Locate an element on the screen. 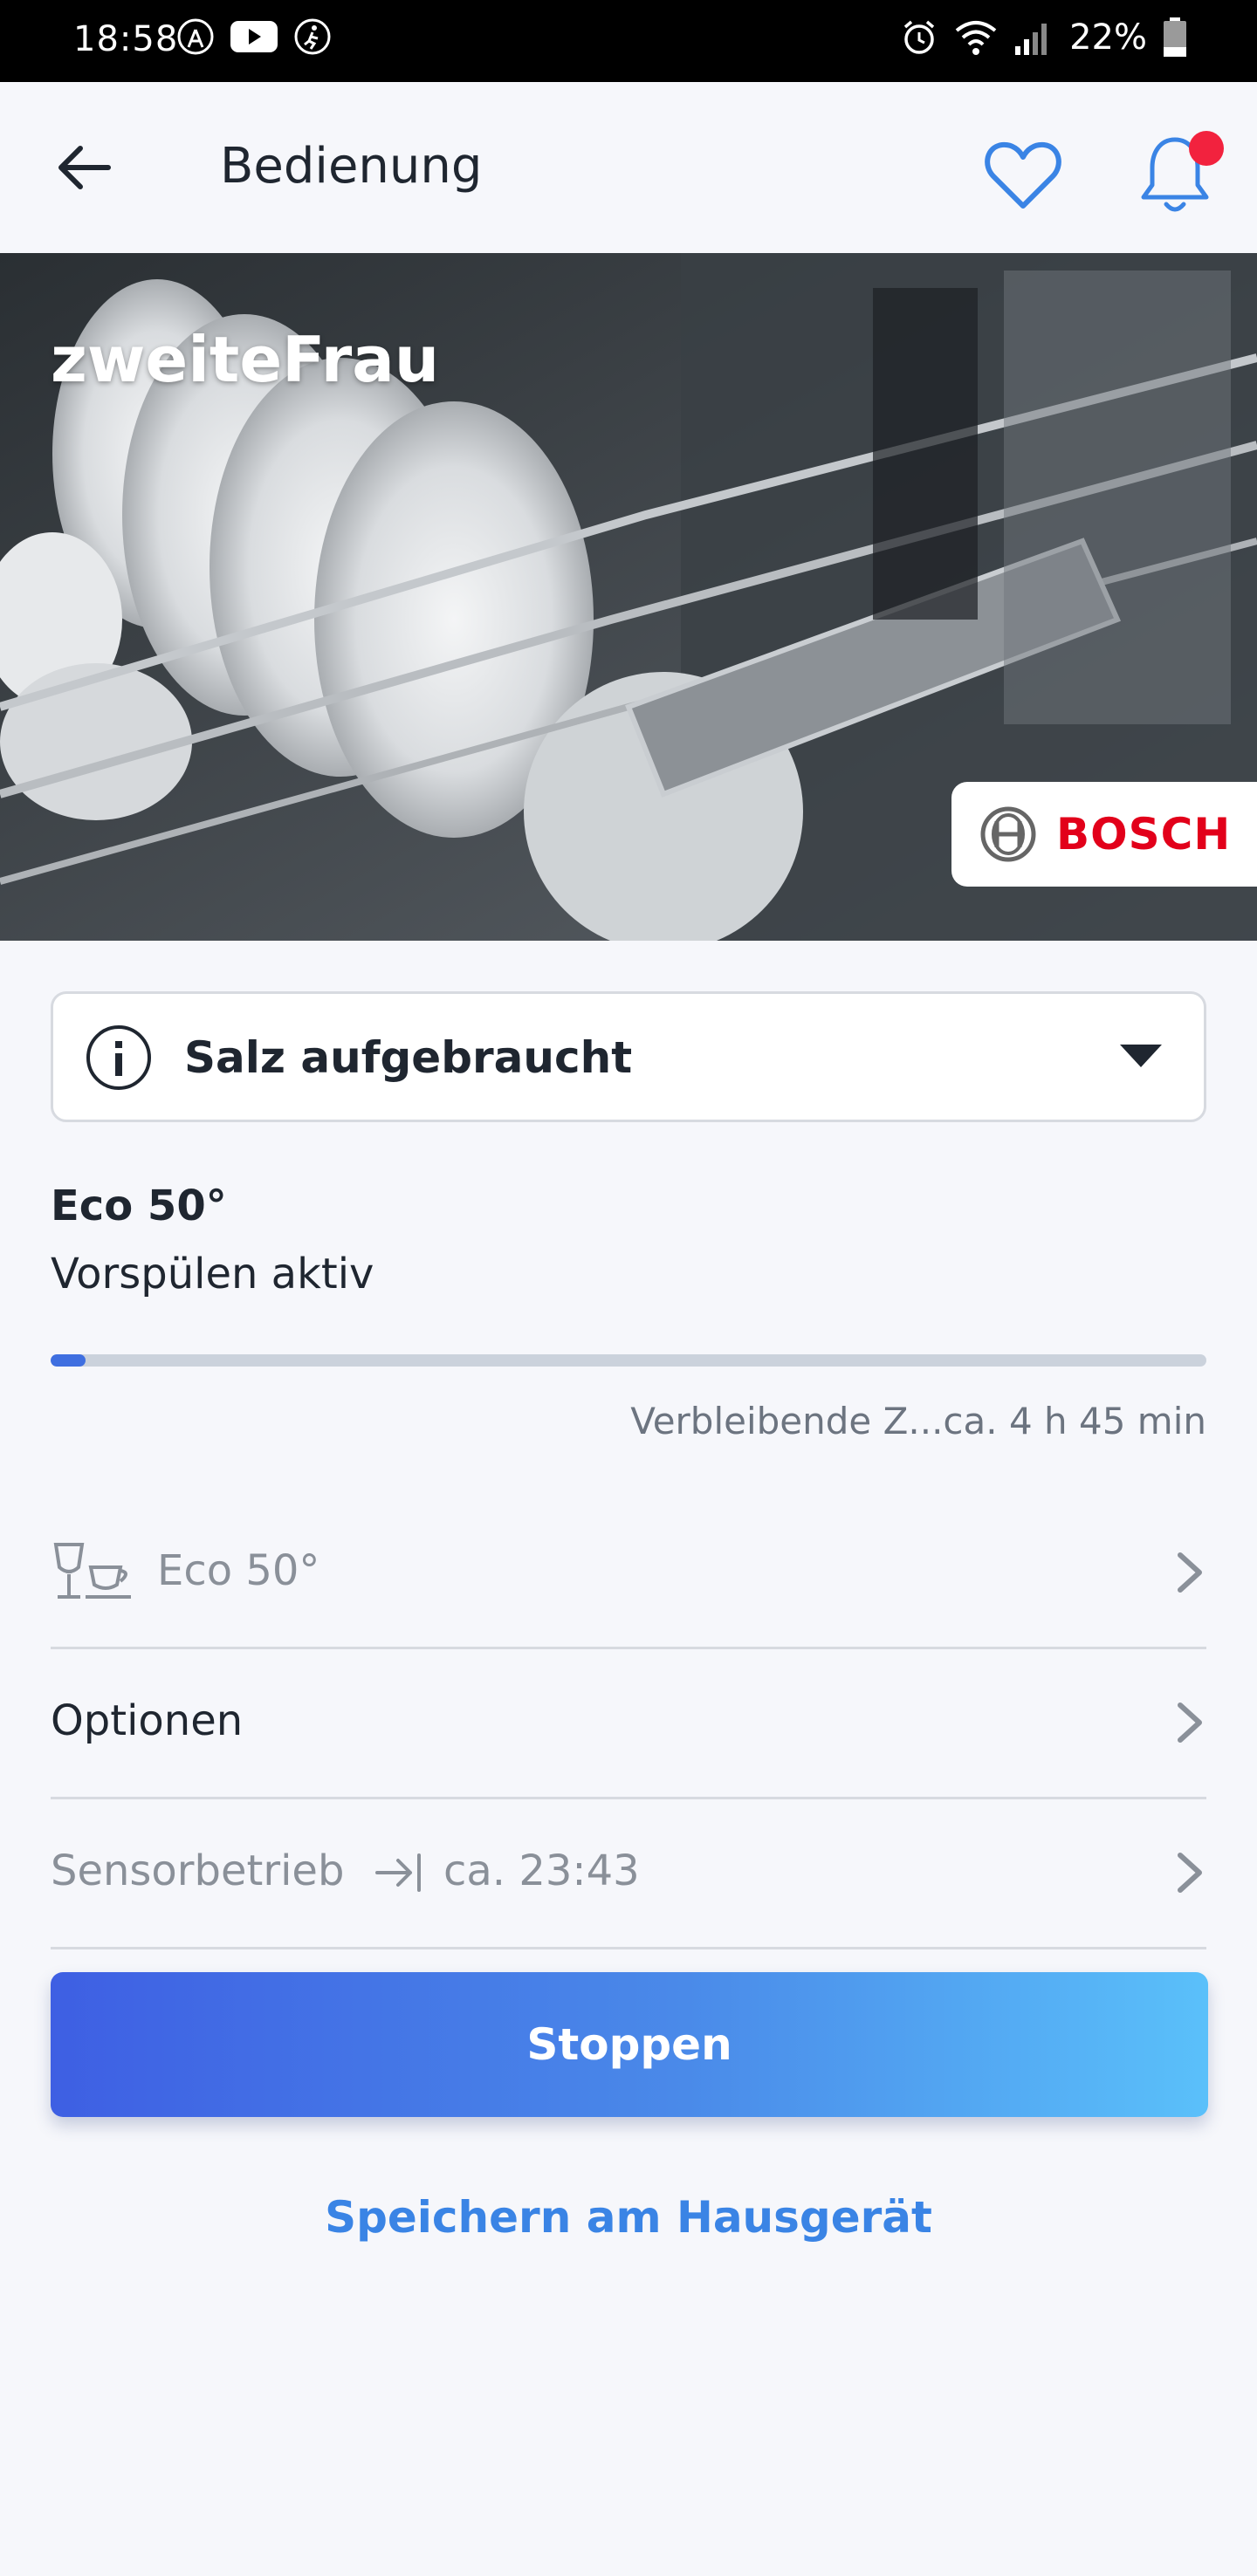 The width and height of the screenshot is (1257, 2576). chevron-down-icon is located at coordinates (1141, 1056).